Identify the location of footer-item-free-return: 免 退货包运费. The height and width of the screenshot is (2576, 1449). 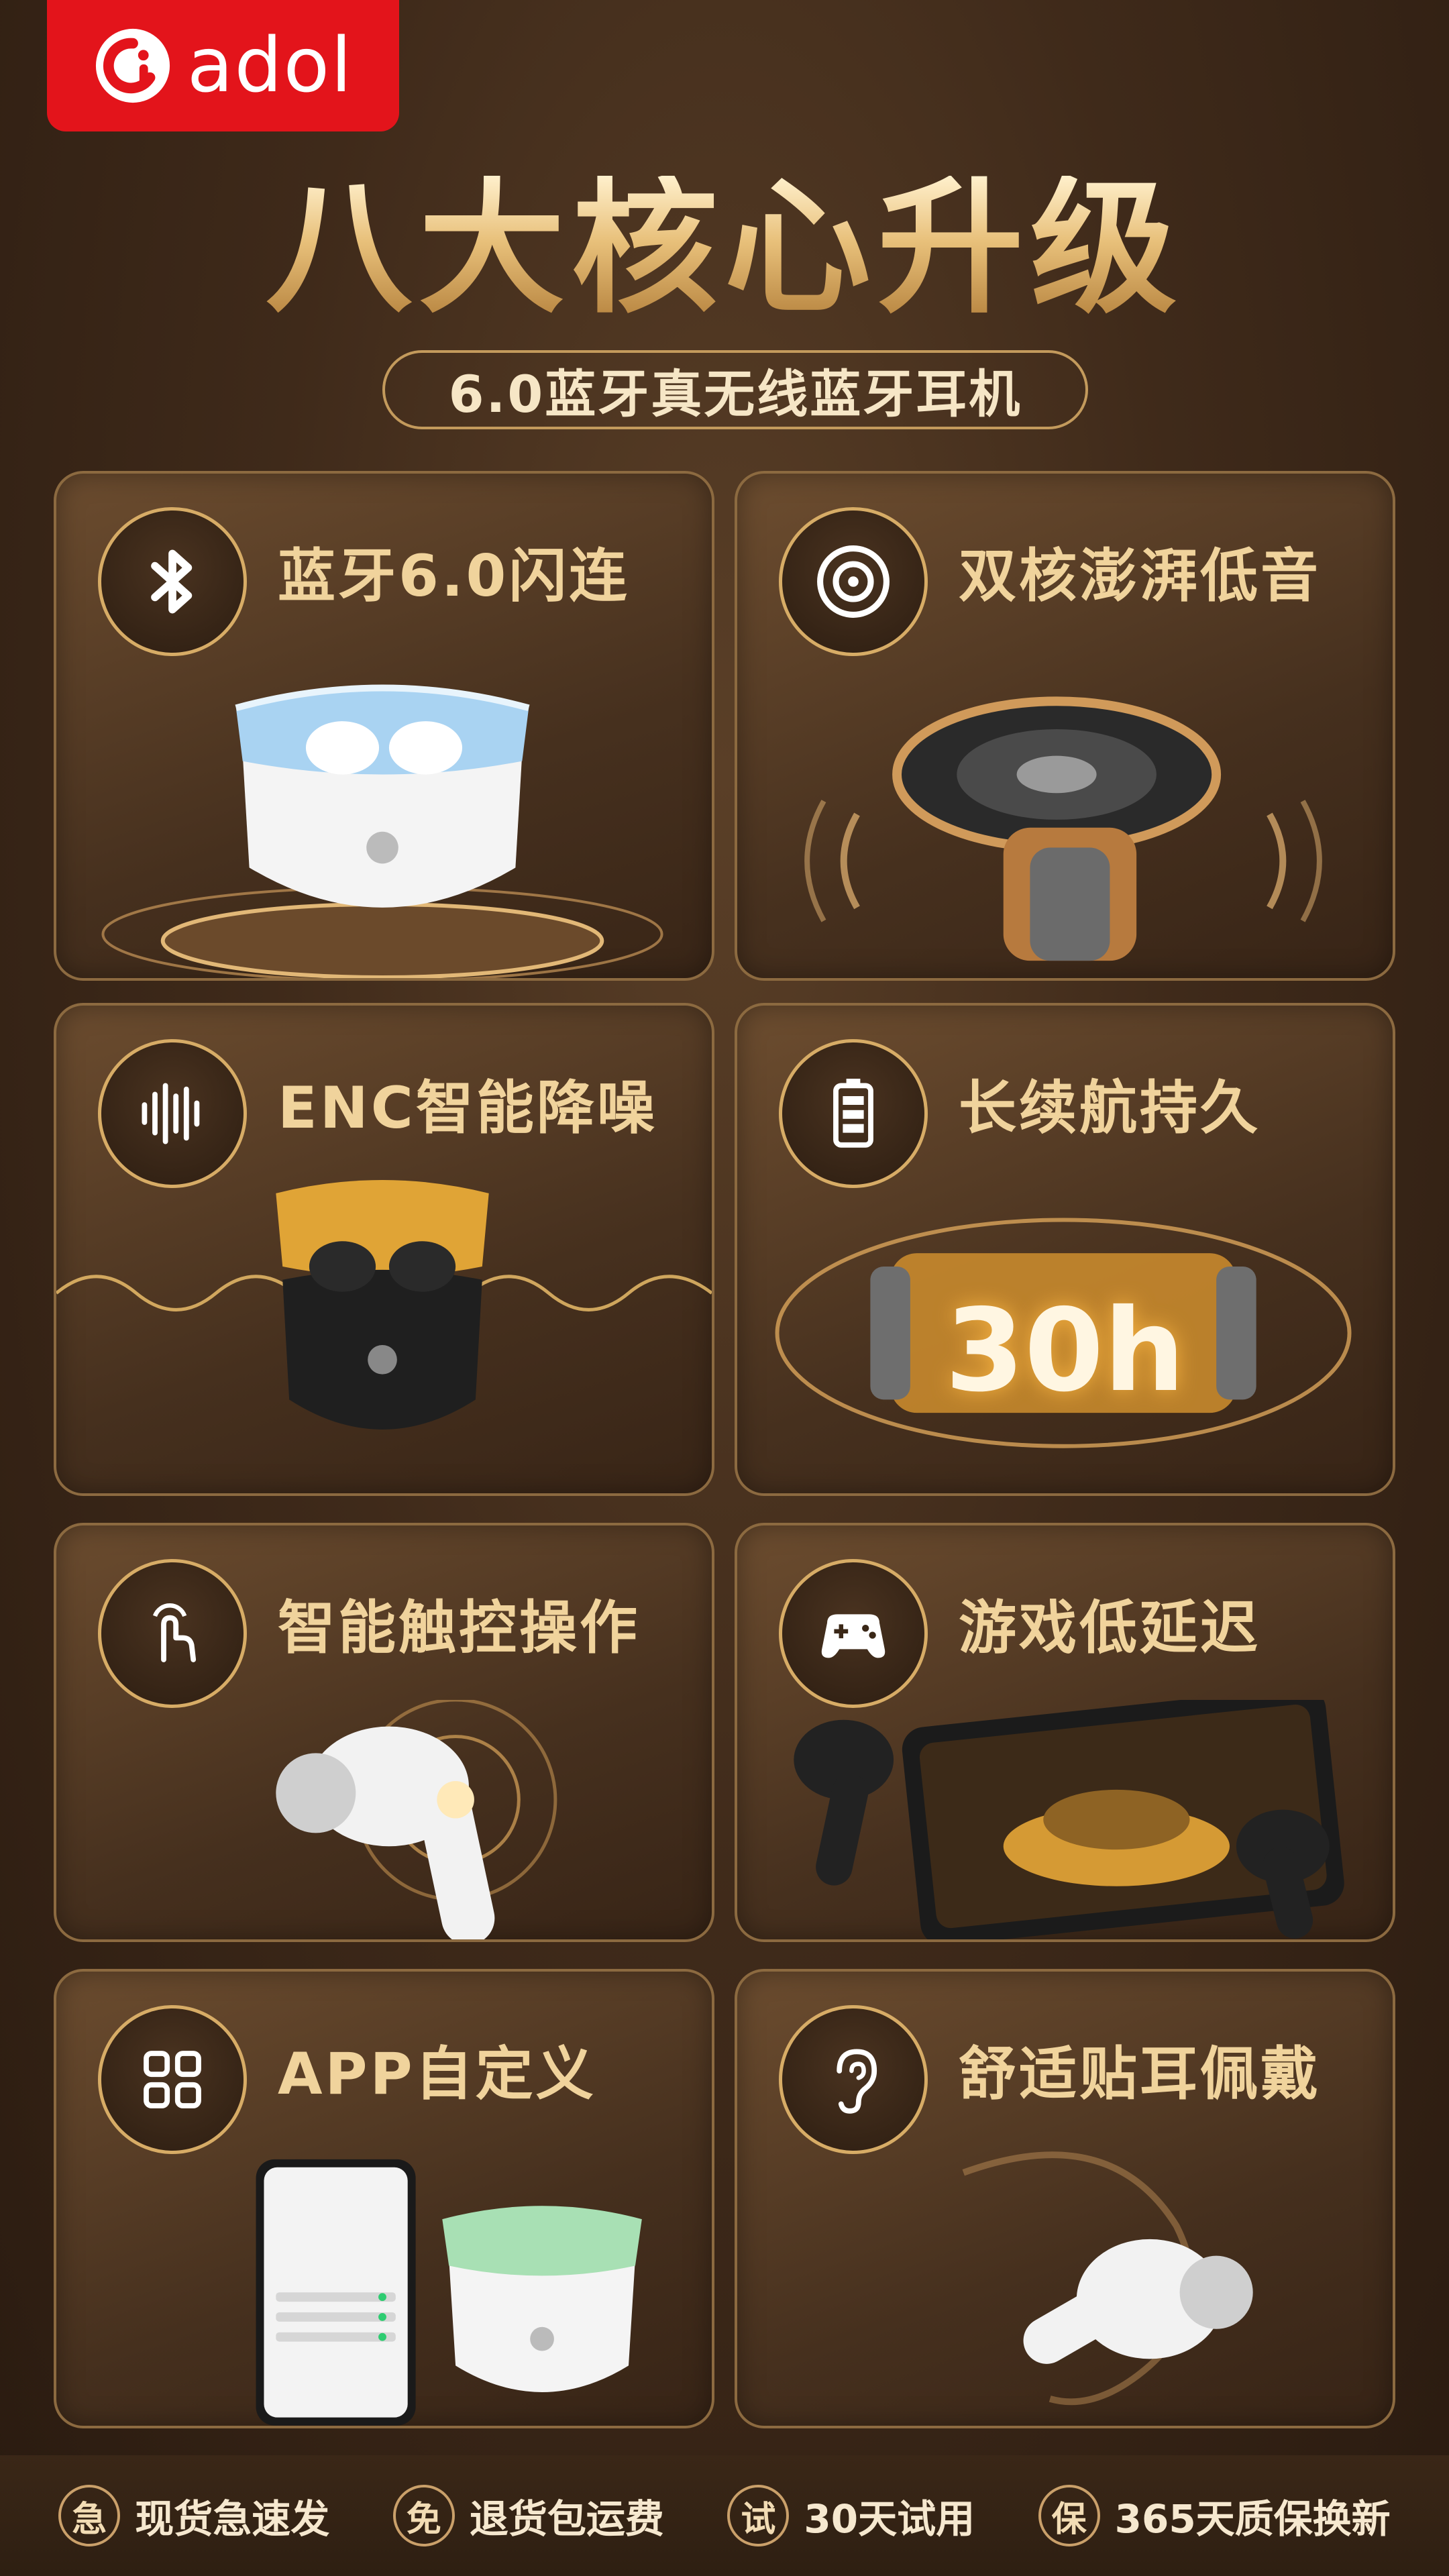
(528, 2515).